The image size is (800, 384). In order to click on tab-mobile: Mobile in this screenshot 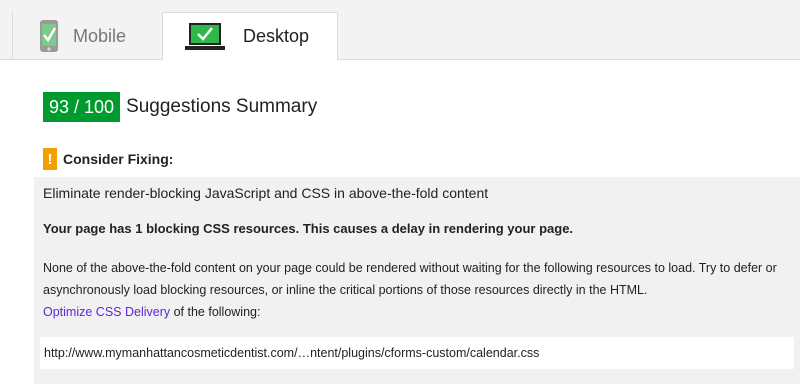, I will do `click(88, 36)`.